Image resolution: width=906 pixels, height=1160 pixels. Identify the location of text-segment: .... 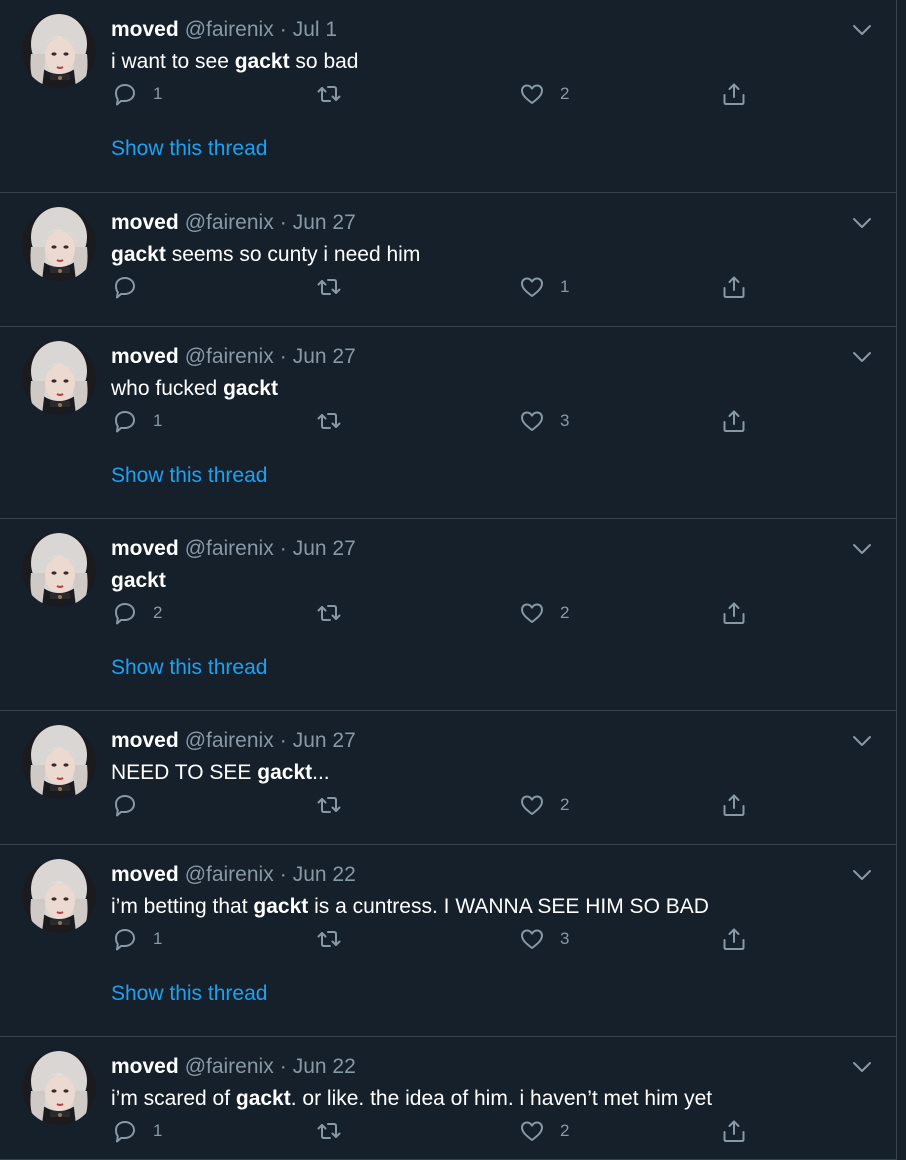
(321, 772).